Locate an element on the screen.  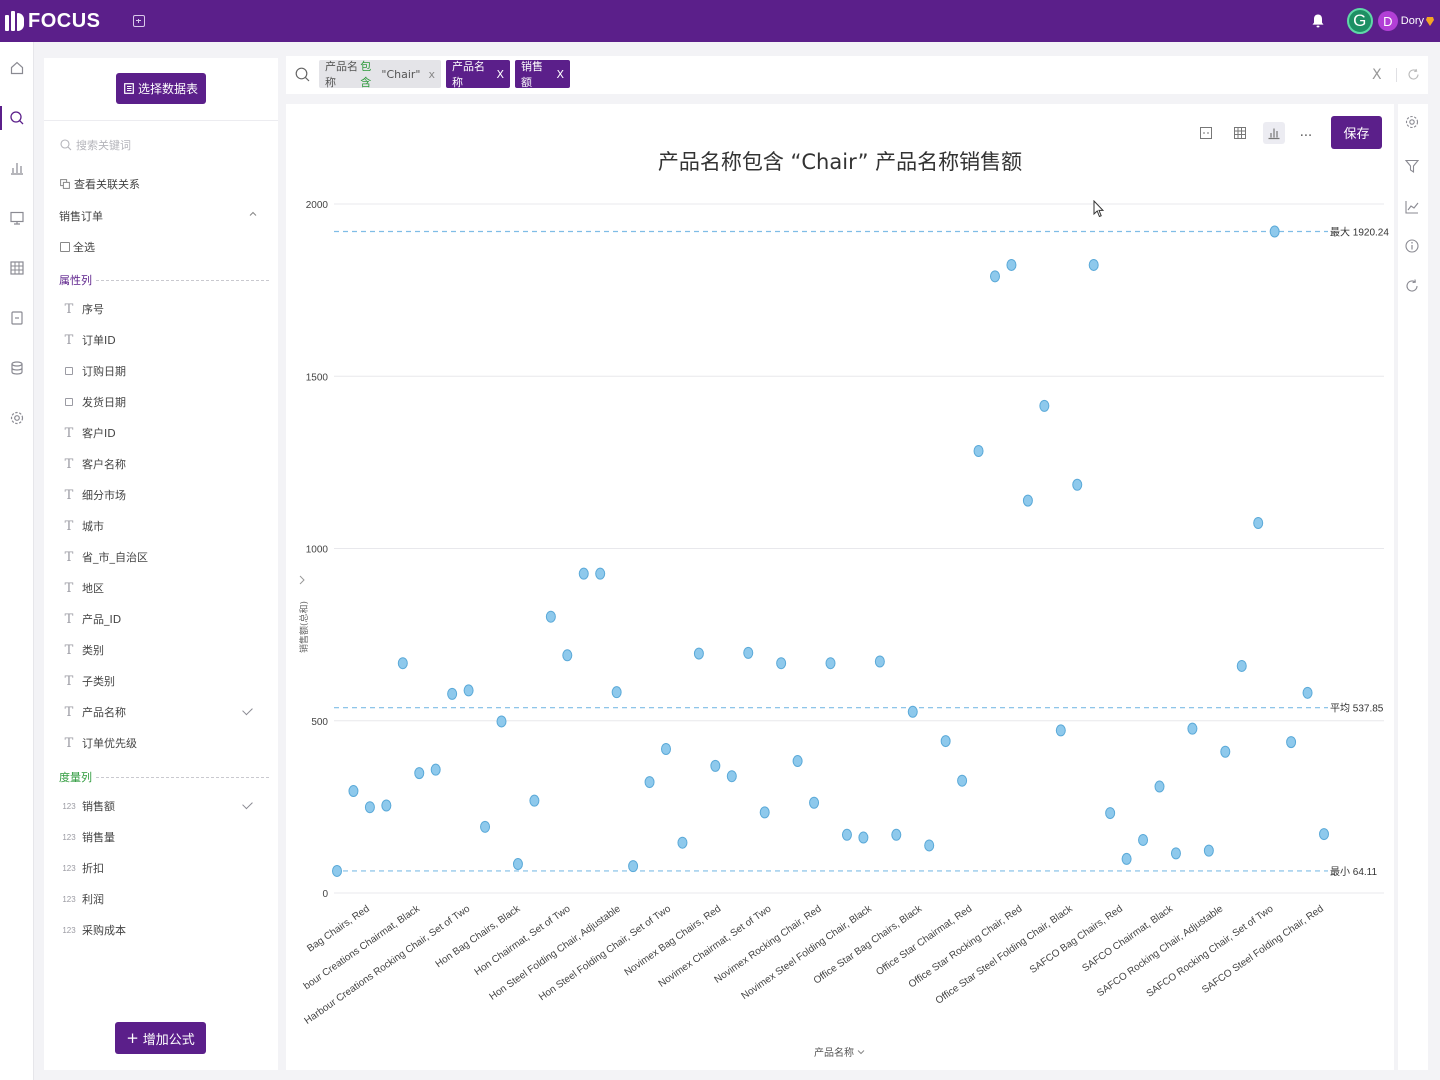
remove-dimension-icon: X is located at coordinates (500, 74).